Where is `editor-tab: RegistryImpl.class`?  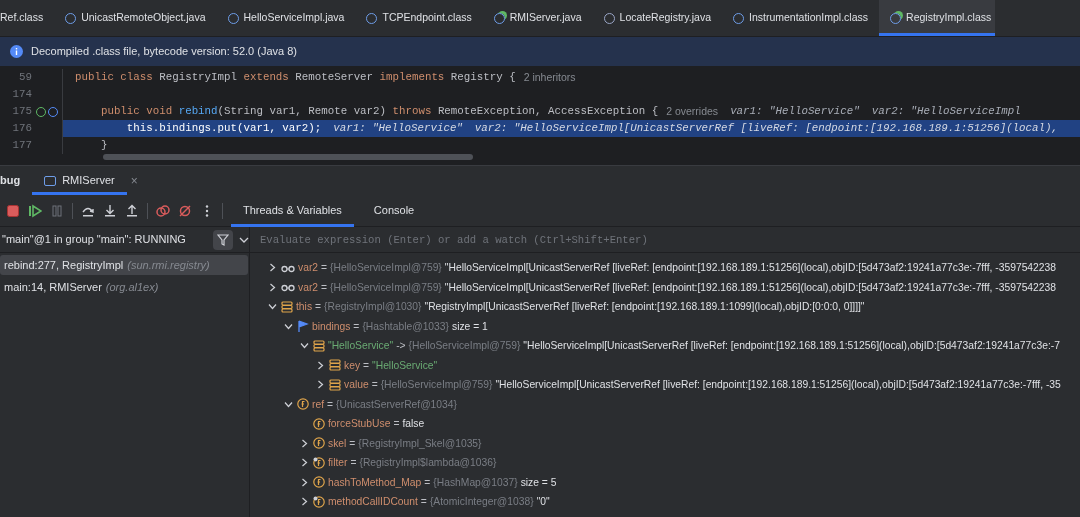 editor-tab: RegistryImpl.class is located at coordinates (937, 18).